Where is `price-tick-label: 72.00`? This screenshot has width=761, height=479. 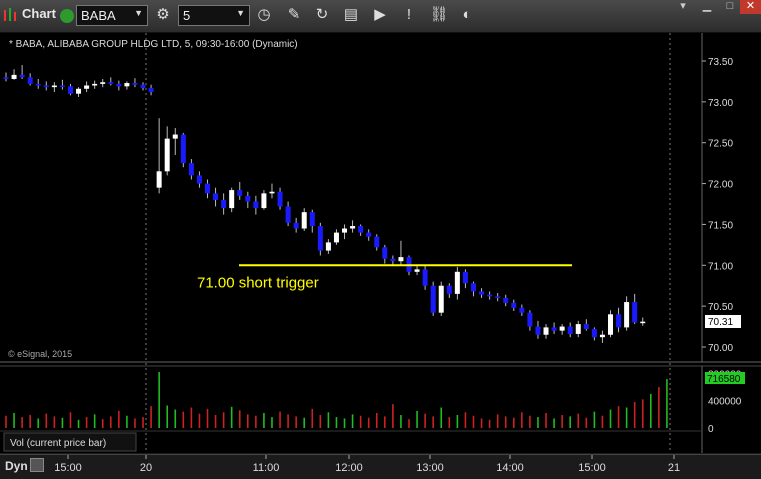
price-tick-label: 72.00 is located at coordinates (720, 185).